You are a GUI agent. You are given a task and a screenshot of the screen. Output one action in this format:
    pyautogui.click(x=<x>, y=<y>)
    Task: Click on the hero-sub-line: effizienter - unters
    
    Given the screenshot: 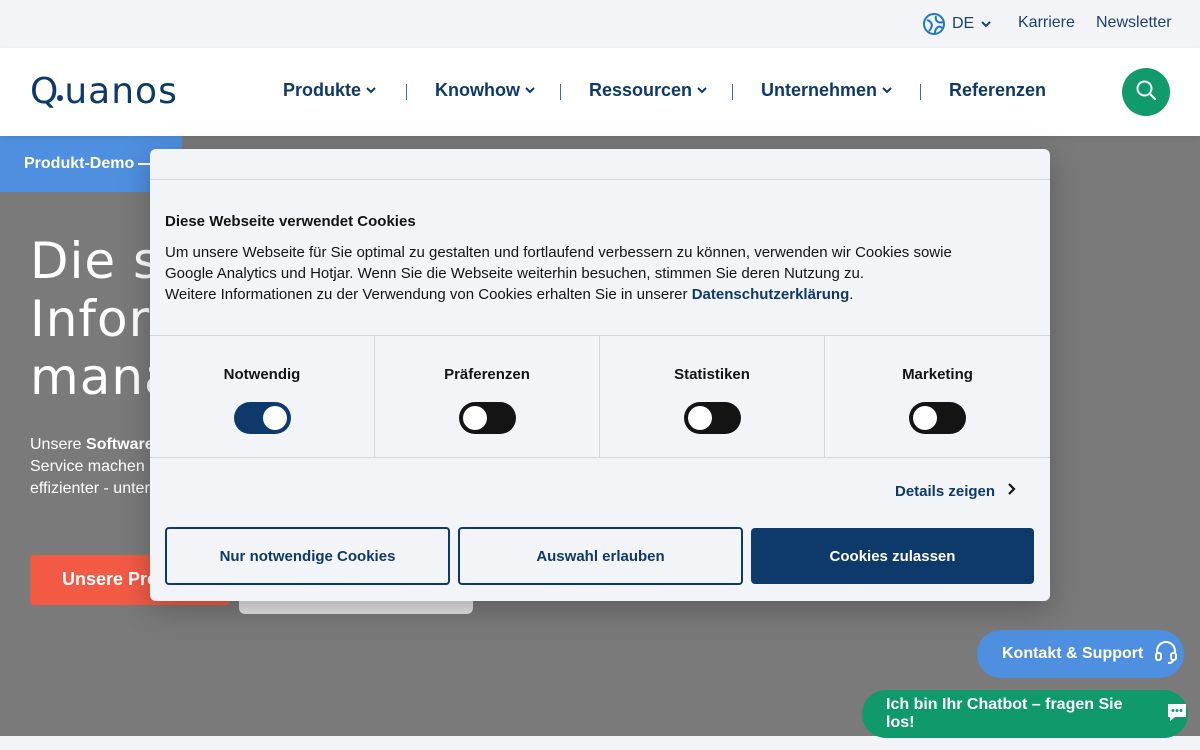 What is the action you would take?
    pyautogui.click(x=94, y=488)
    